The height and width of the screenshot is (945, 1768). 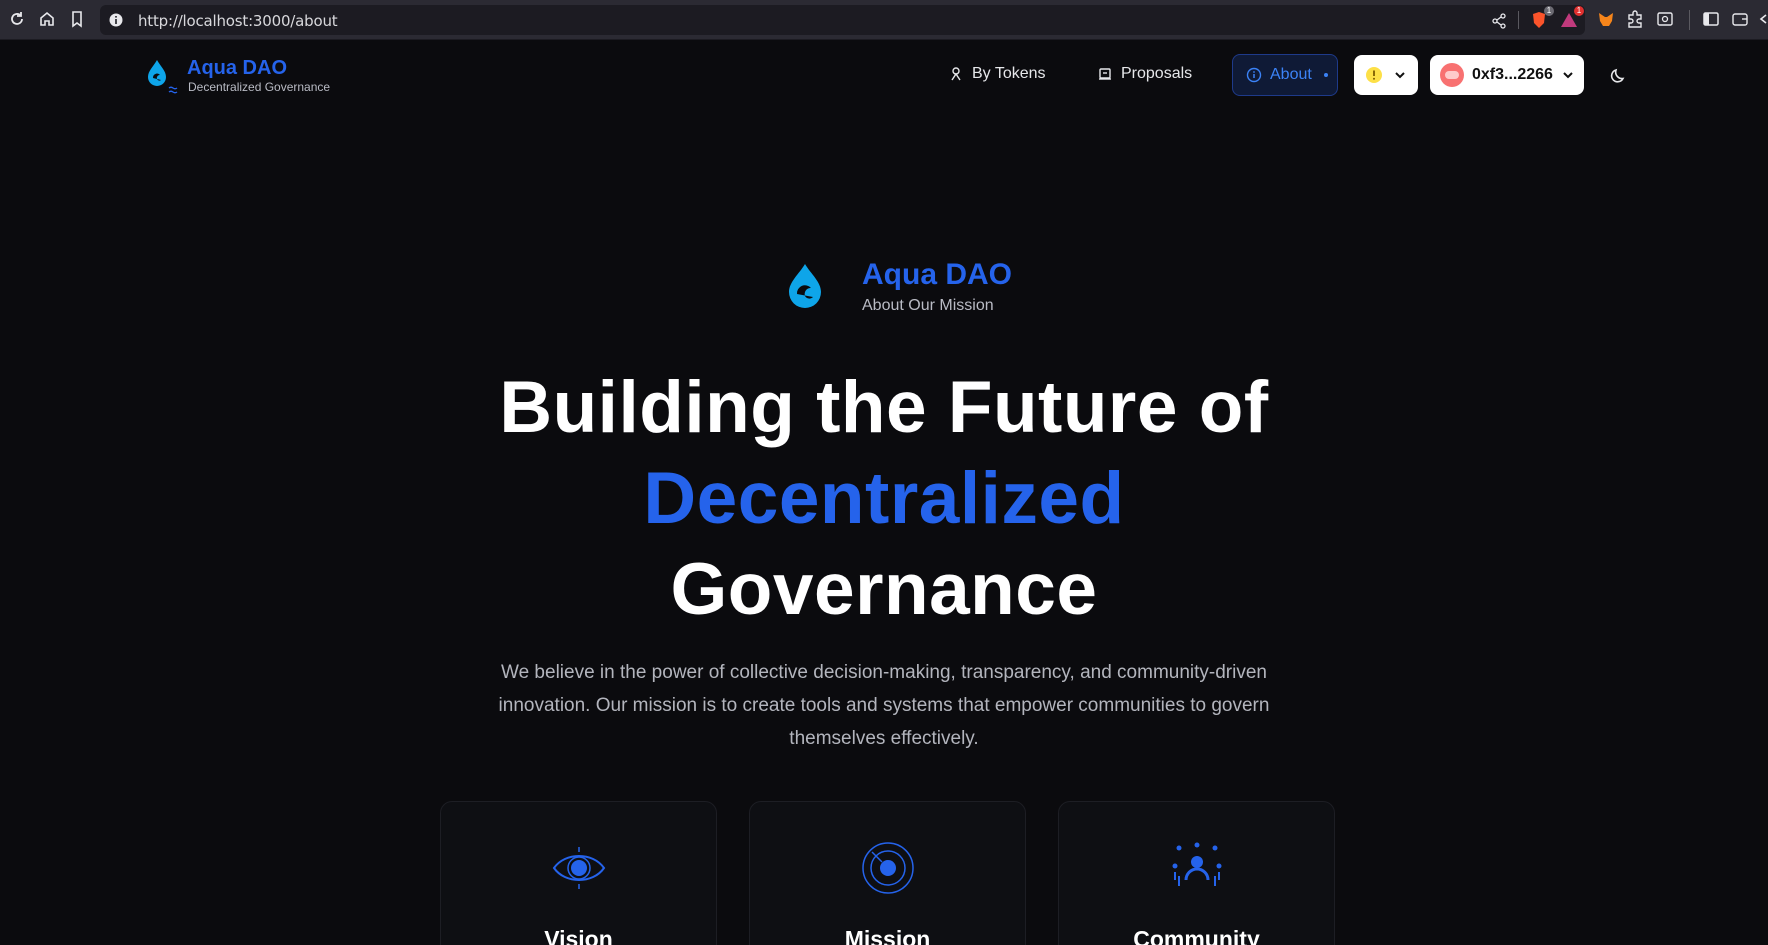 What do you see at coordinates (884, 589) in the screenshot?
I see `headline-line-3: Governance` at bounding box center [884, 589].